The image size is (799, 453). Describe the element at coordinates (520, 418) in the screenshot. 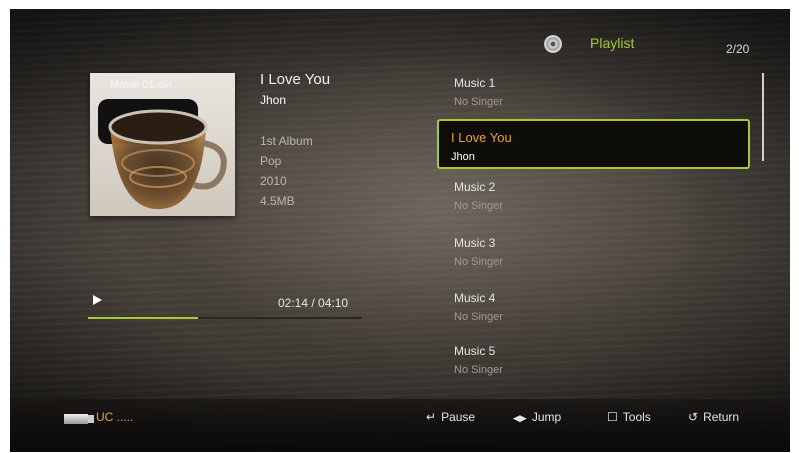

I see `left-right-arrows-icon: ◀▶` at that location.